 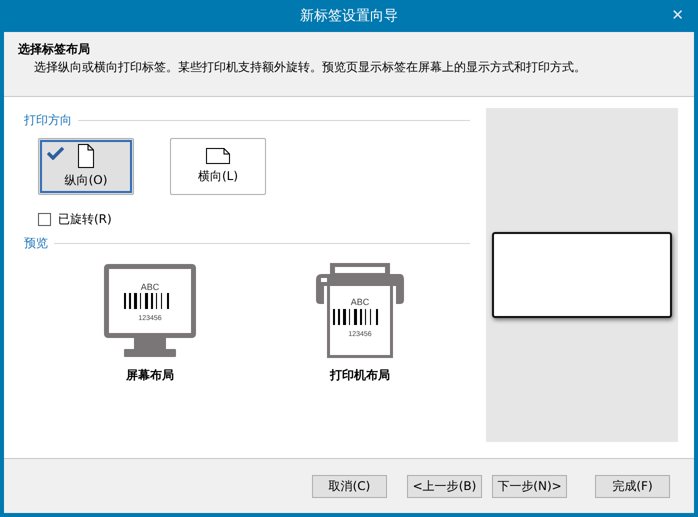 I want to click on section-heading: 预览, so click(x=36, y=243).